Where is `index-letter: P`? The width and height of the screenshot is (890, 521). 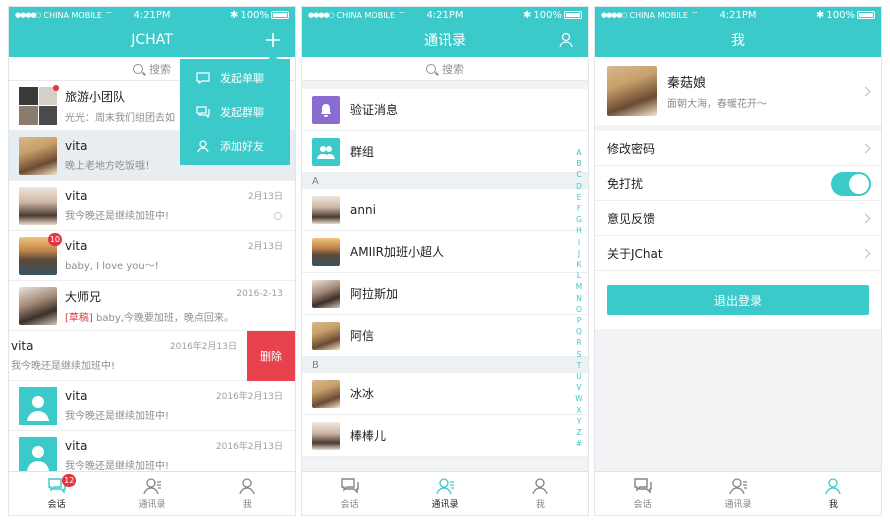
index-letter: P is located at coordinates (579, 320).